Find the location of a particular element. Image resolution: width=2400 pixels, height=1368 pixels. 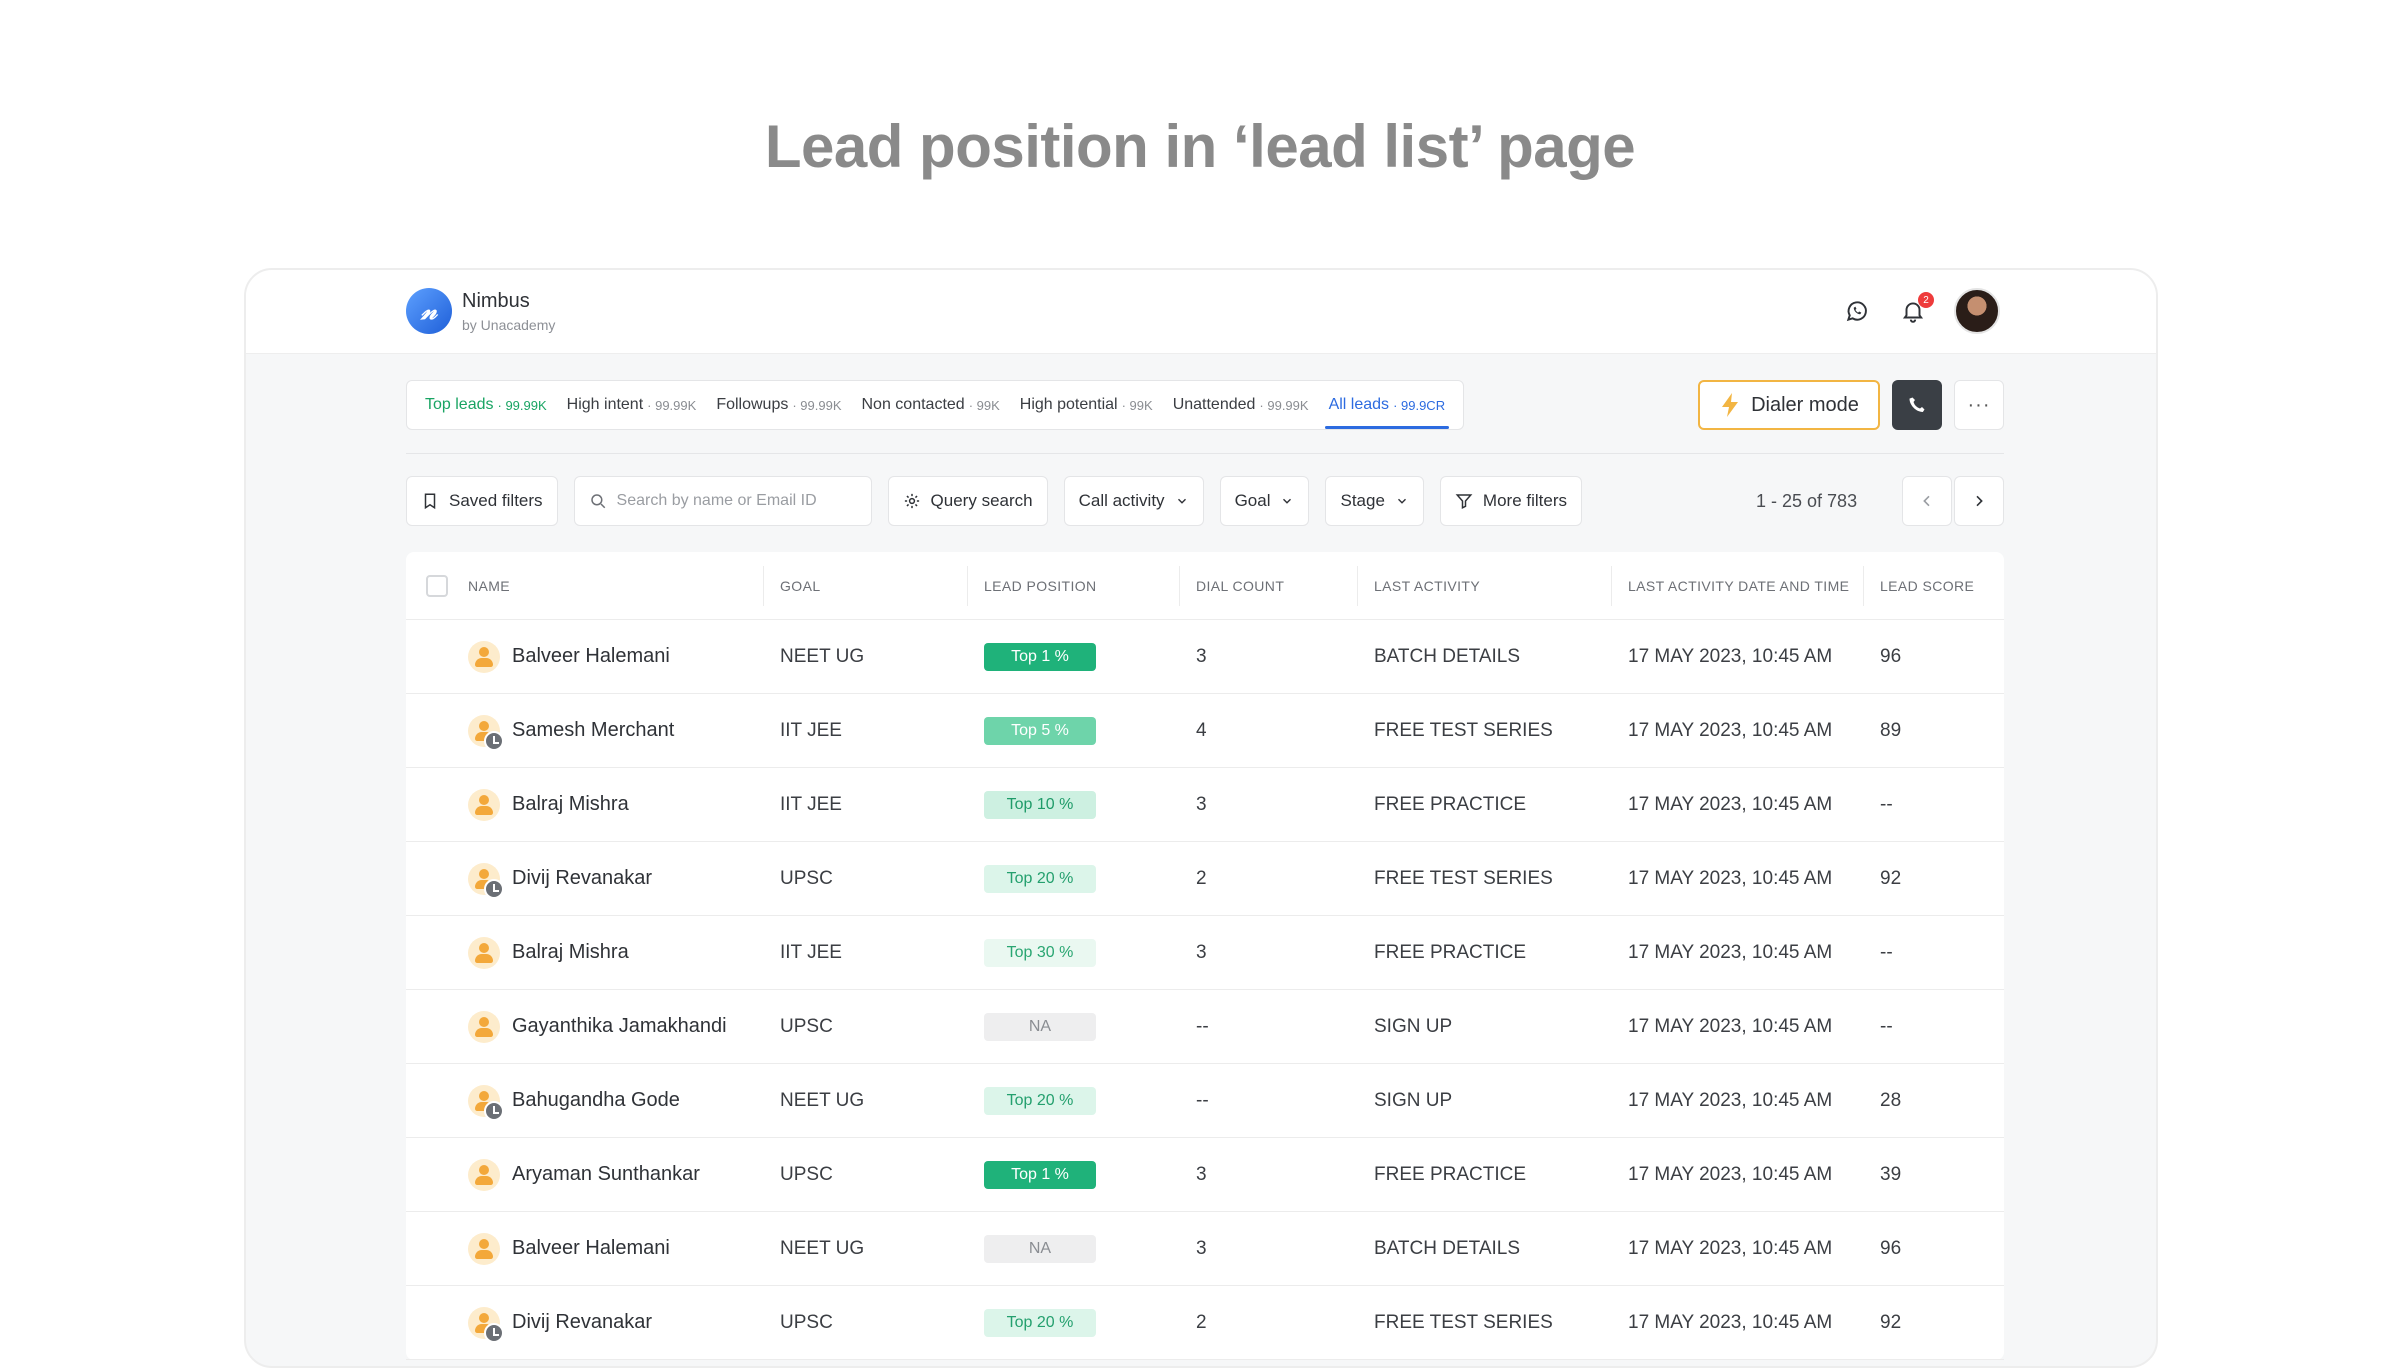

chevron-left-icon is located at coordinates (1926, 501).